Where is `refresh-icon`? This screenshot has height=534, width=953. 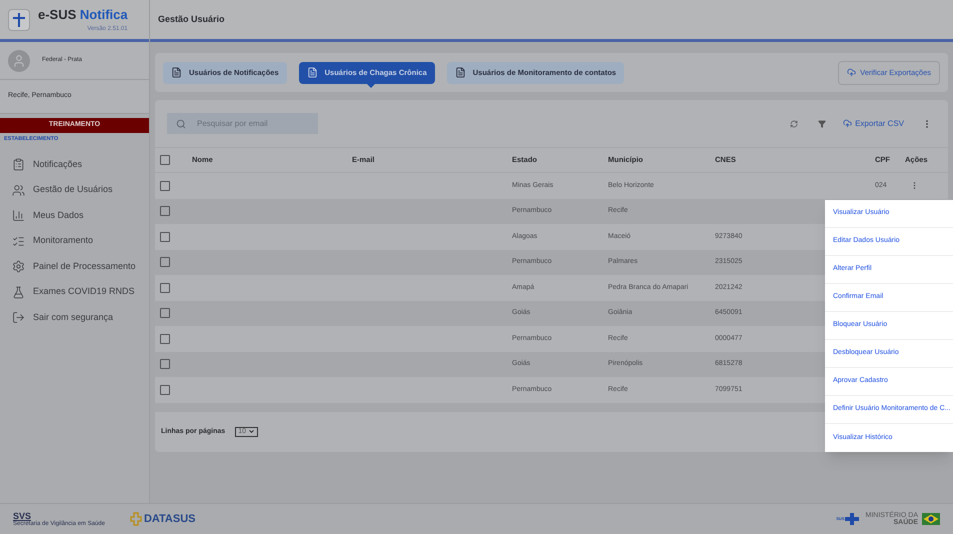
refresh-icon is located at coordinates (794, 124).